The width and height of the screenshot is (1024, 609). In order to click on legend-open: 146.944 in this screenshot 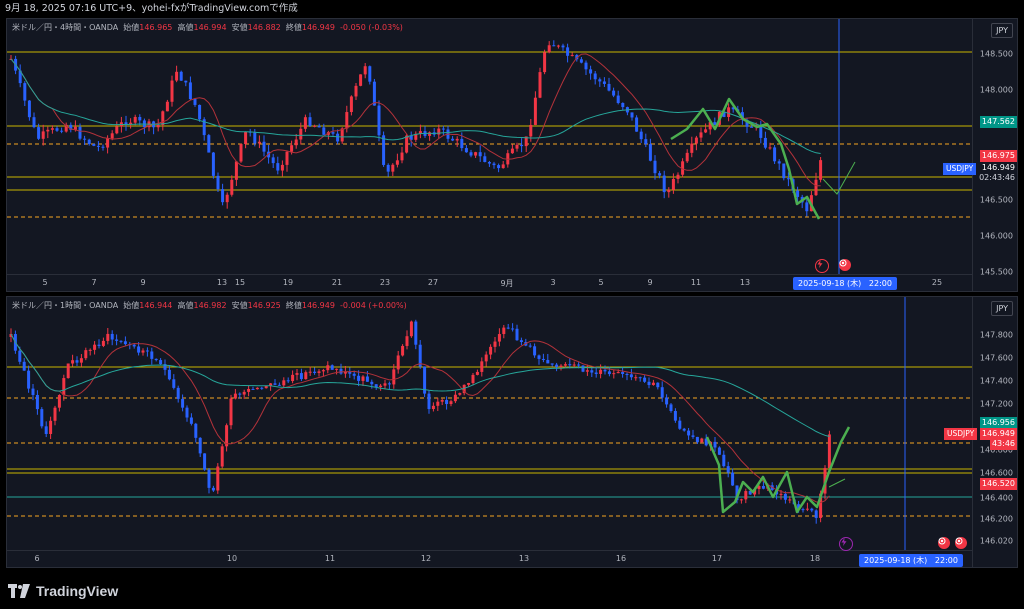, I will do `click(156, 305)`.